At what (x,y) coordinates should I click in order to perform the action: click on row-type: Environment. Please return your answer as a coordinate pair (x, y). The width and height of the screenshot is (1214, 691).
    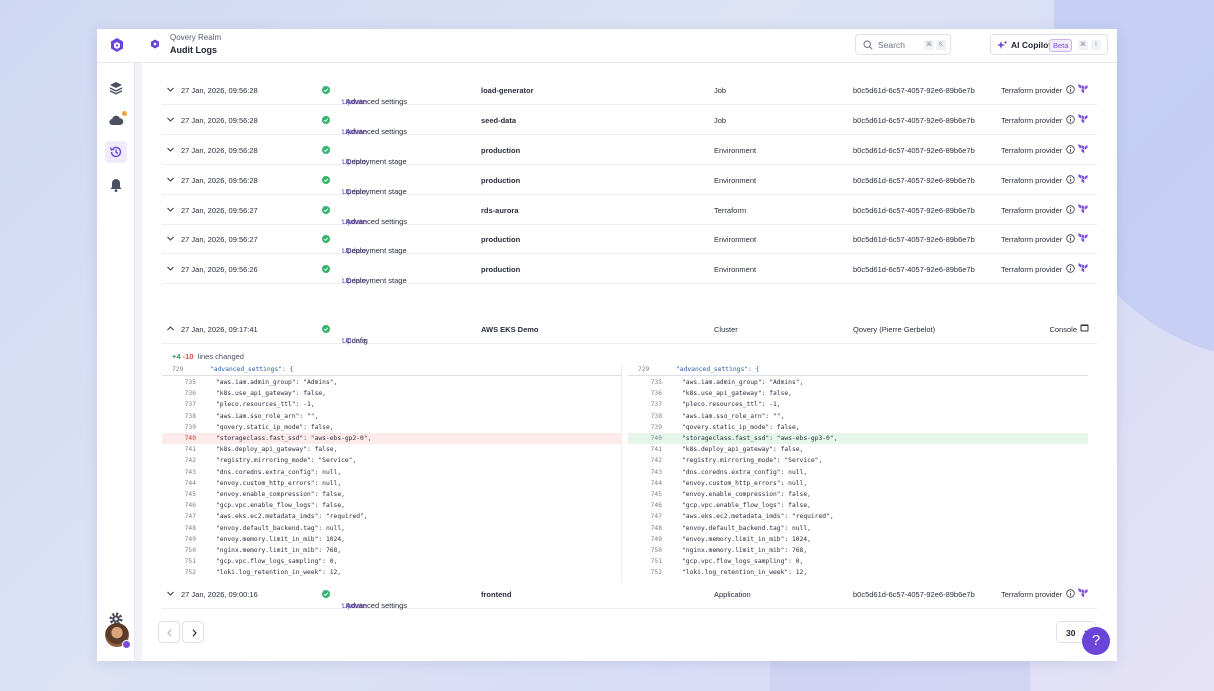
    Looking at the image, I should click on (735, 269).